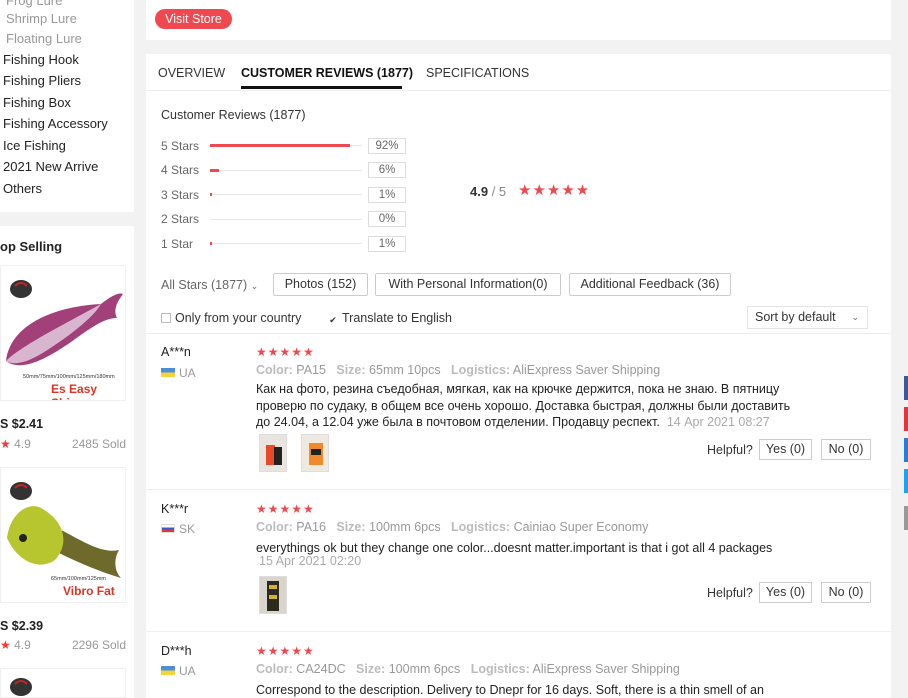 The width and height of the screenshot is (908, 698). I want to click on side-tool-tab, so click(906, 518).